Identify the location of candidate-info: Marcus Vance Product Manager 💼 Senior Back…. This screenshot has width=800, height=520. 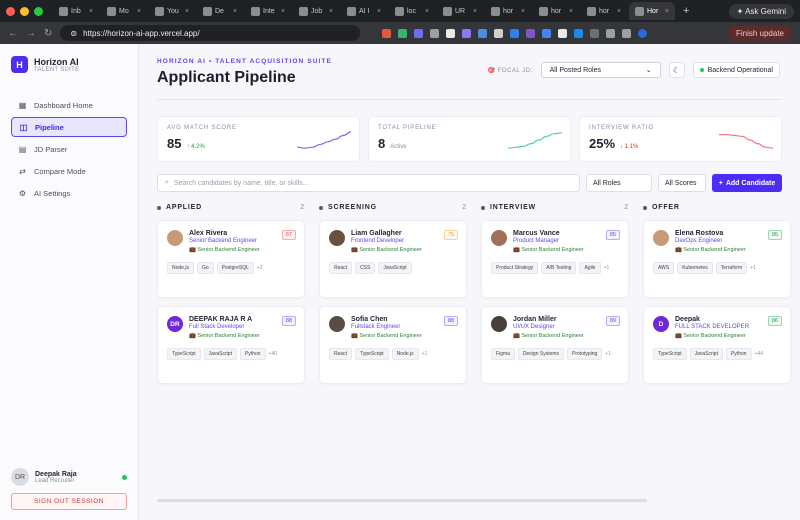
(548, 241).